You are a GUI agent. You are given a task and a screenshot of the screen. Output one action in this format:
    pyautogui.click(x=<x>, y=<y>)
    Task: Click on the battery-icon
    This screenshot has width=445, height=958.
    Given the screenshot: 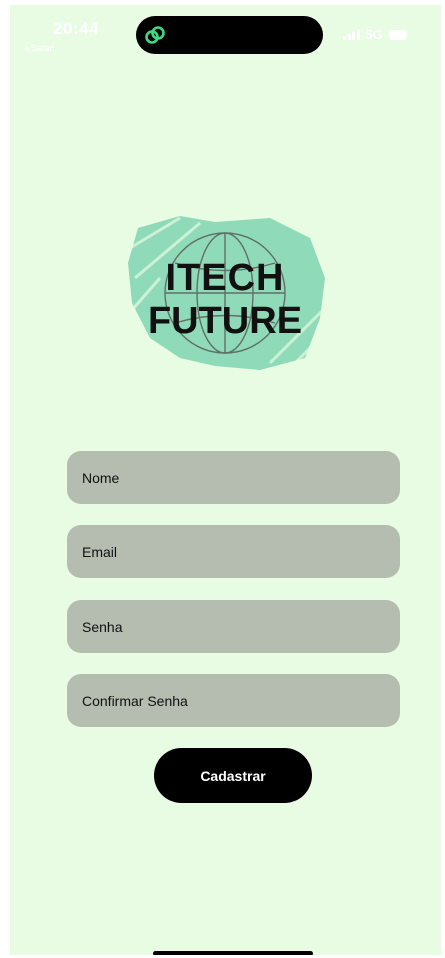 What is the action you would take?
    pyautogui.click(x=397, y=34)
    